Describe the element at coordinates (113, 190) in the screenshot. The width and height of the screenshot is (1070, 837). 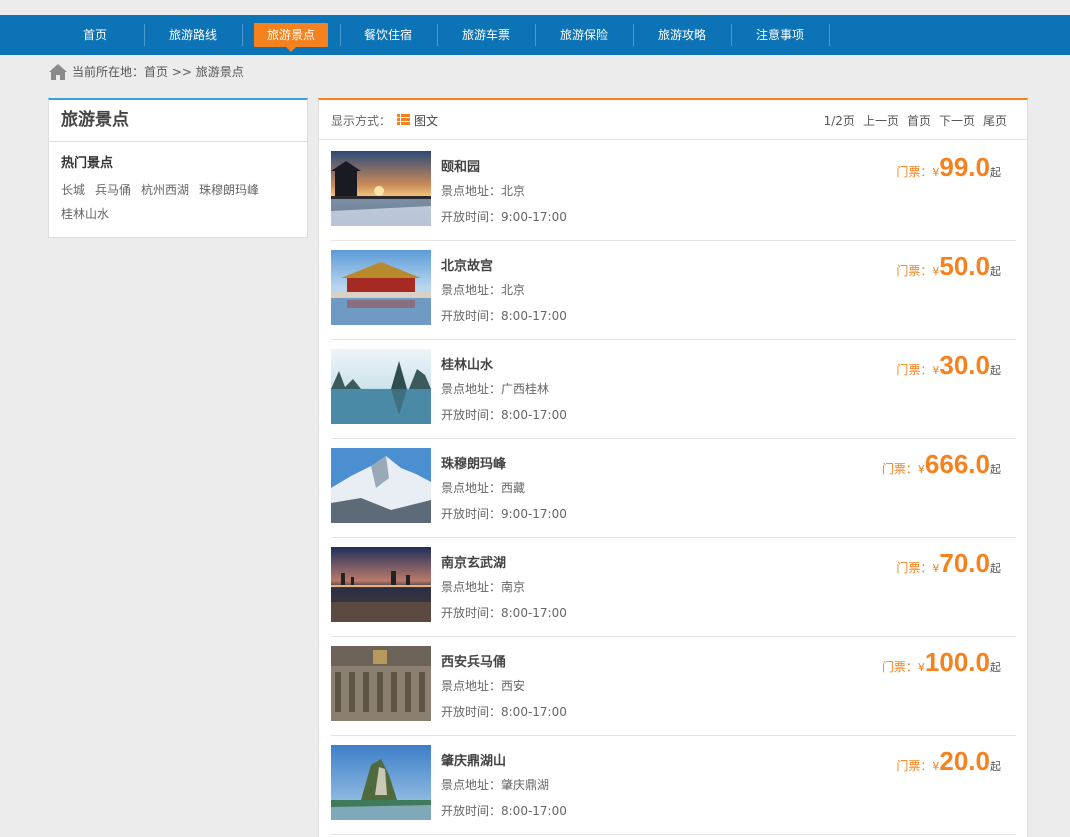
I see `tag-link: 兵马俑` at that location.